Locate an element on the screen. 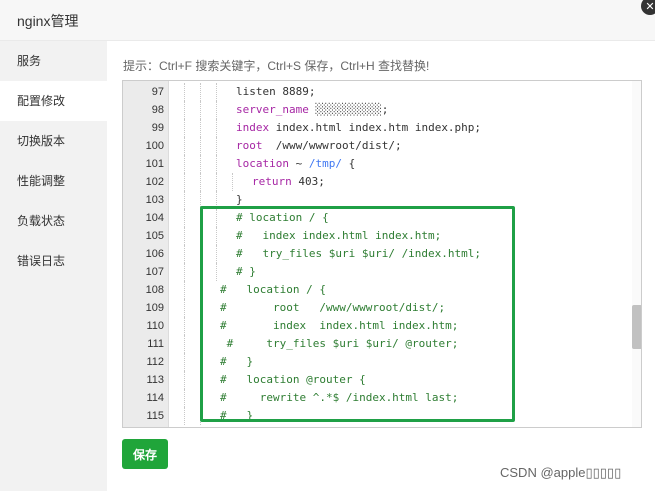 The width and height of the screenshot is (655, 491). code-token: # location / { is located at coordinates (273, 289).